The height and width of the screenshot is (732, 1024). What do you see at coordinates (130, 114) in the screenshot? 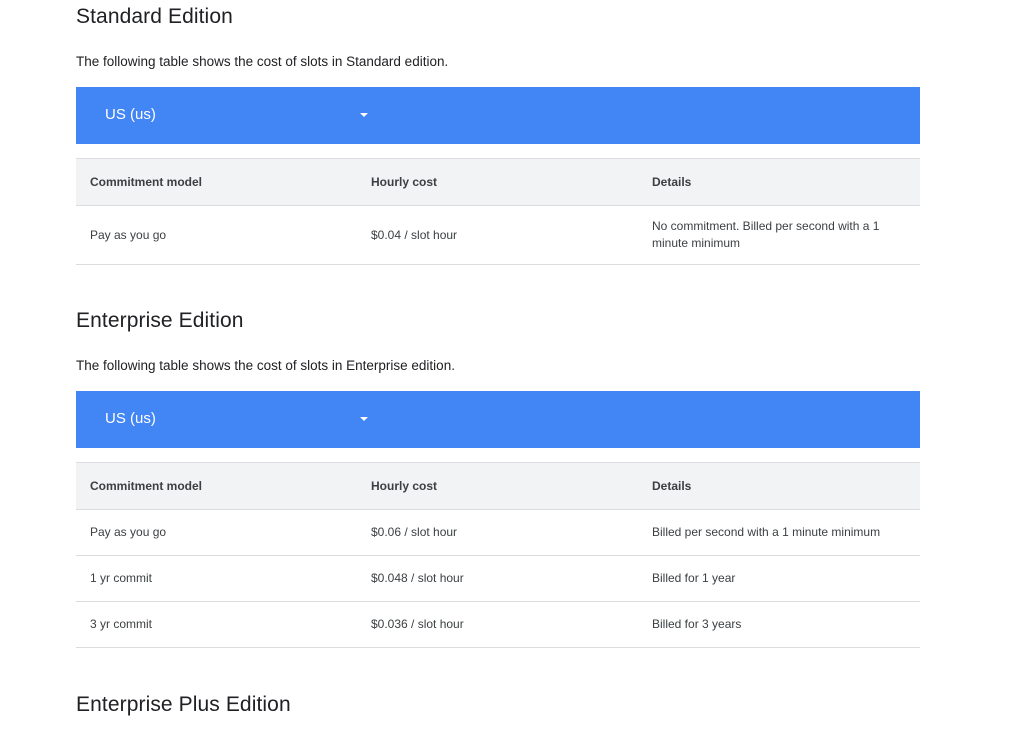
I see `standard-region-label: US (us)` at bounding box center [130, 114].